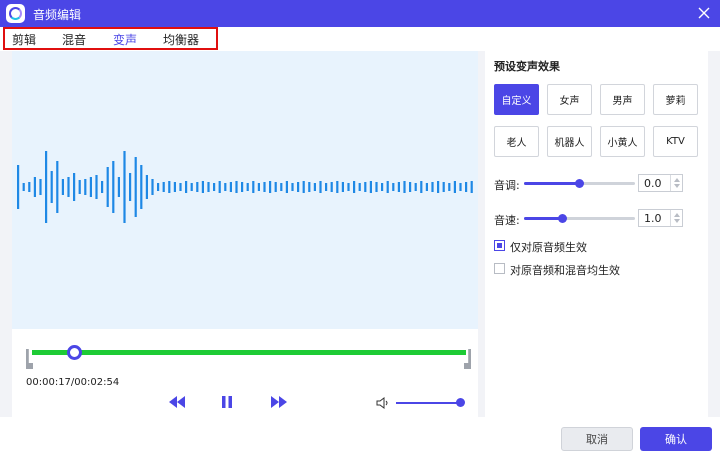 The height and width of the screenshot is (460, 720). What do you see at coordinates (569, 99) in the screenshot?
I see `preset-female: 女声` at bounding box center [569, 99].